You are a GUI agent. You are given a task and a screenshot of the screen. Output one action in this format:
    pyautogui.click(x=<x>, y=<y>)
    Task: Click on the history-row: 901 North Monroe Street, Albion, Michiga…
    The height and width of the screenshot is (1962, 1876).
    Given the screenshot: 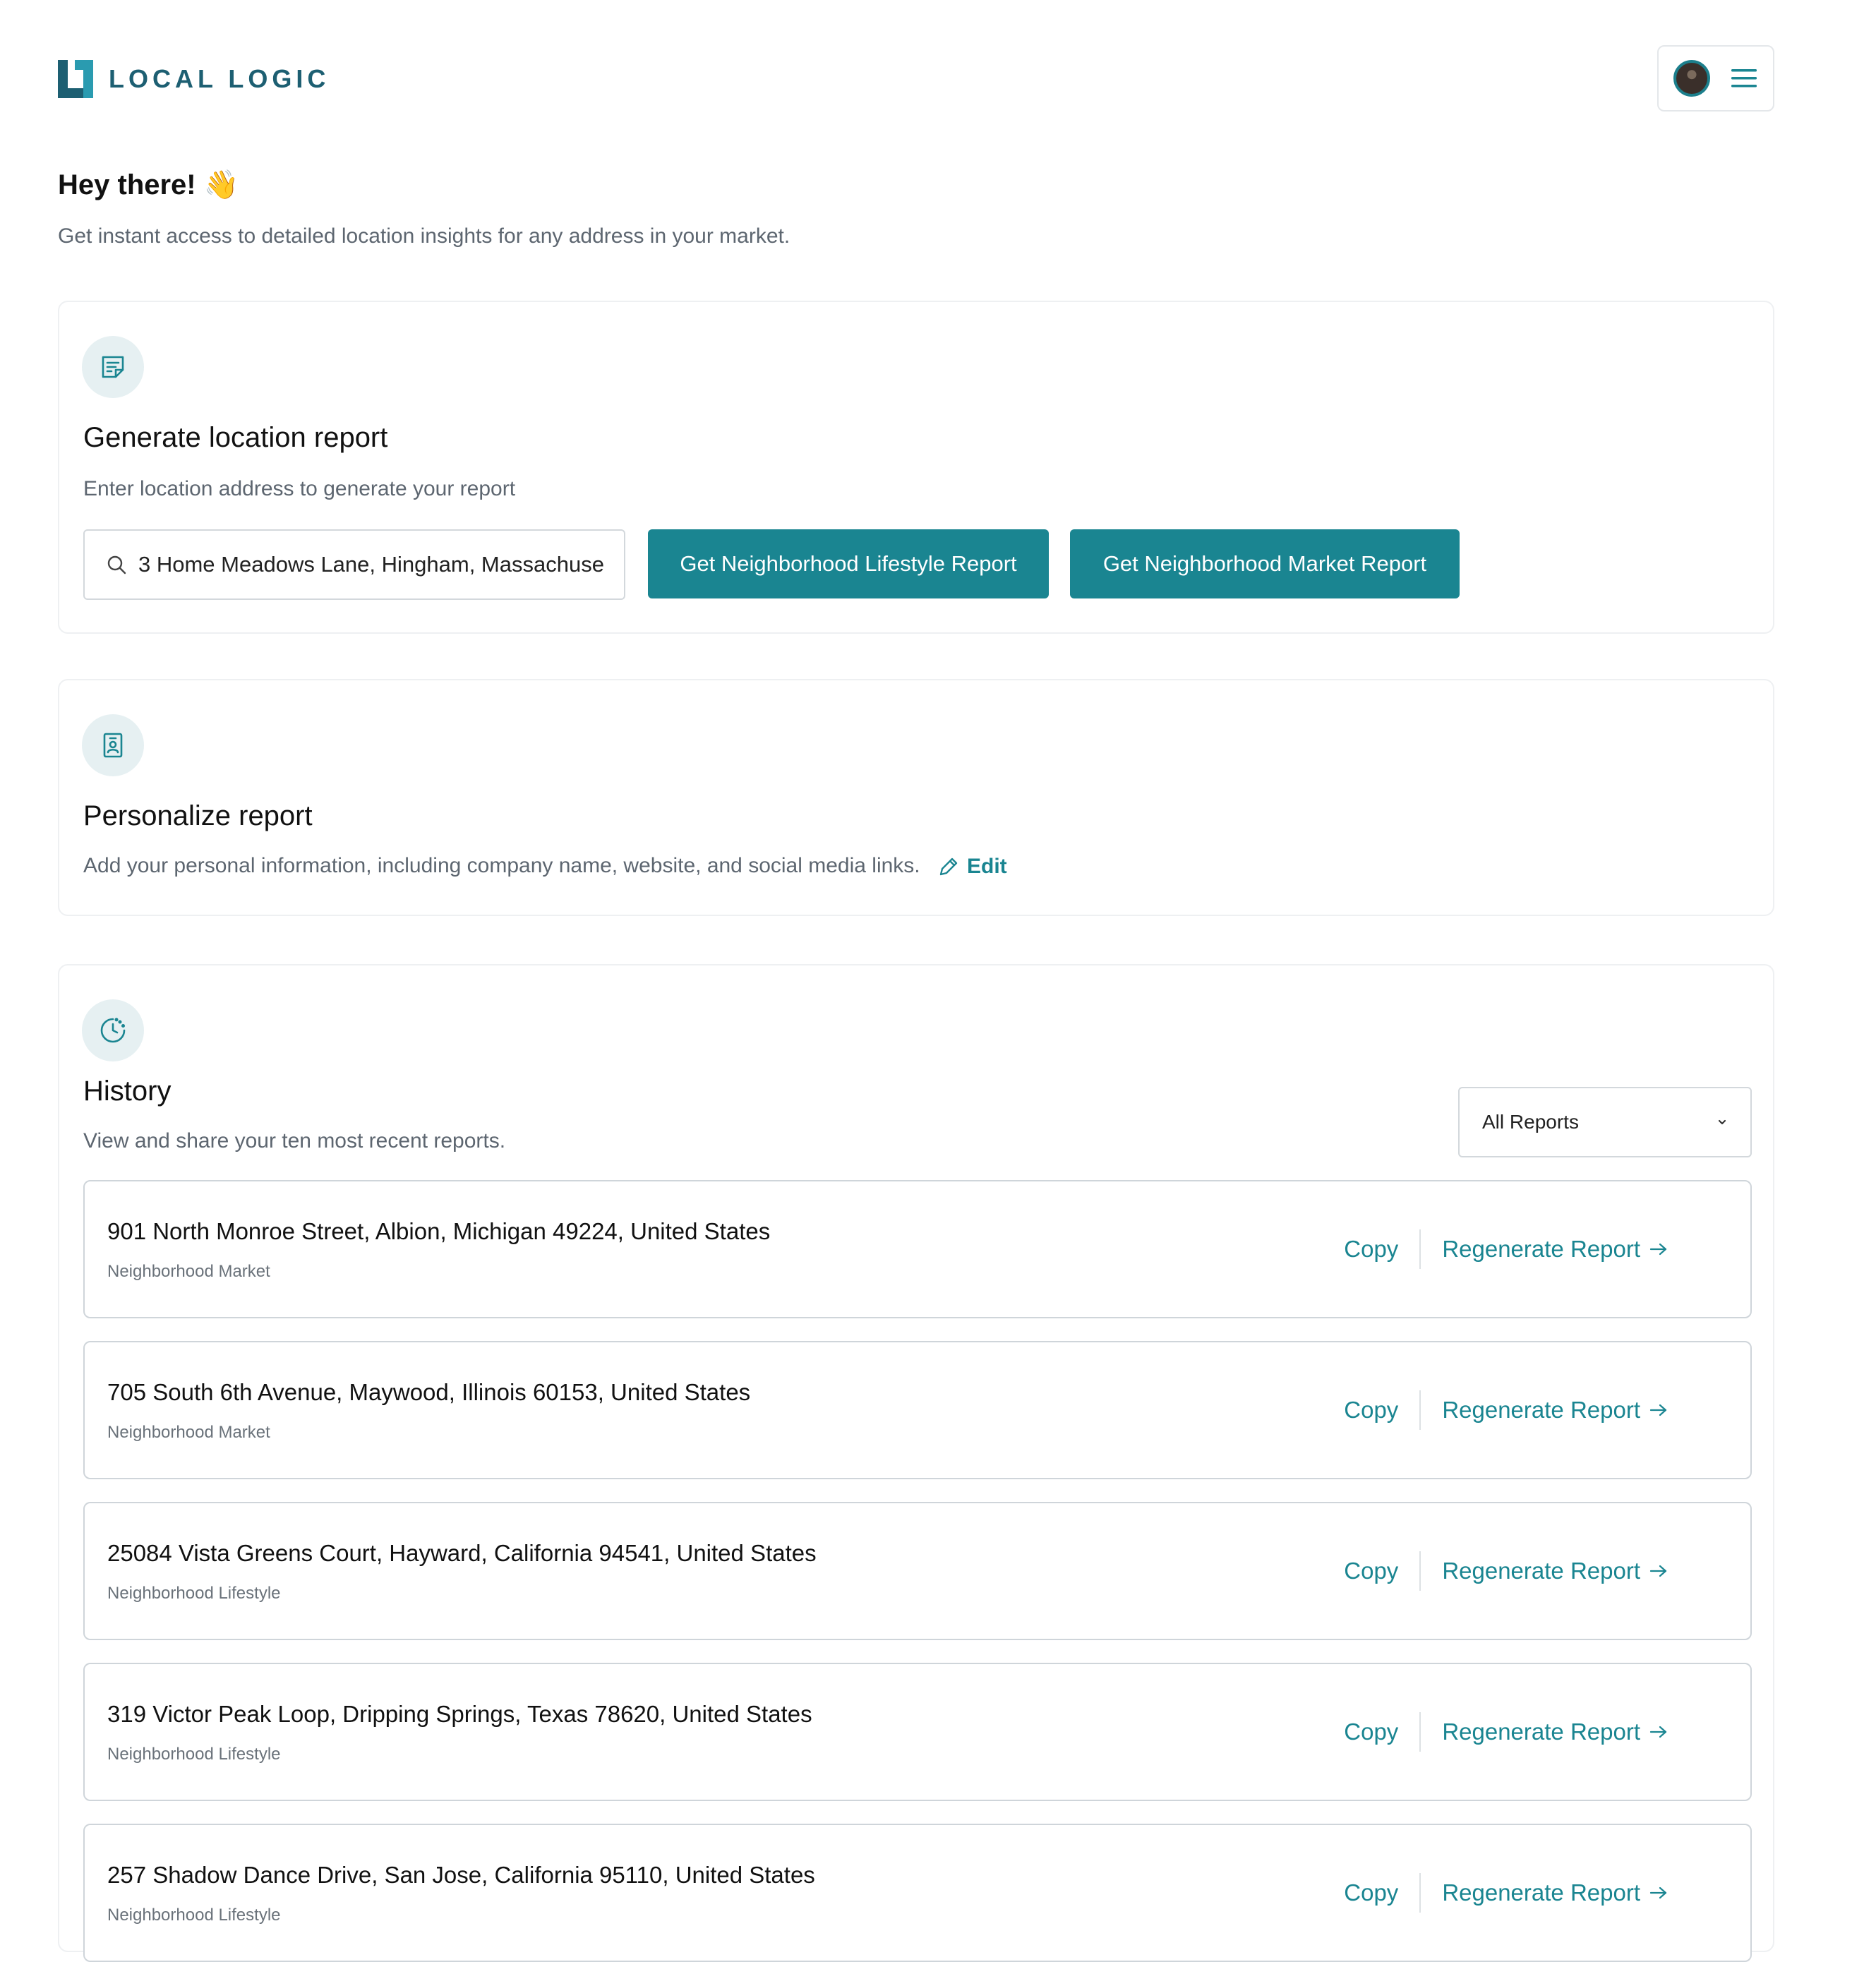 What is the action you would take?
    pyautogui.click(x=917, y=1249)
    